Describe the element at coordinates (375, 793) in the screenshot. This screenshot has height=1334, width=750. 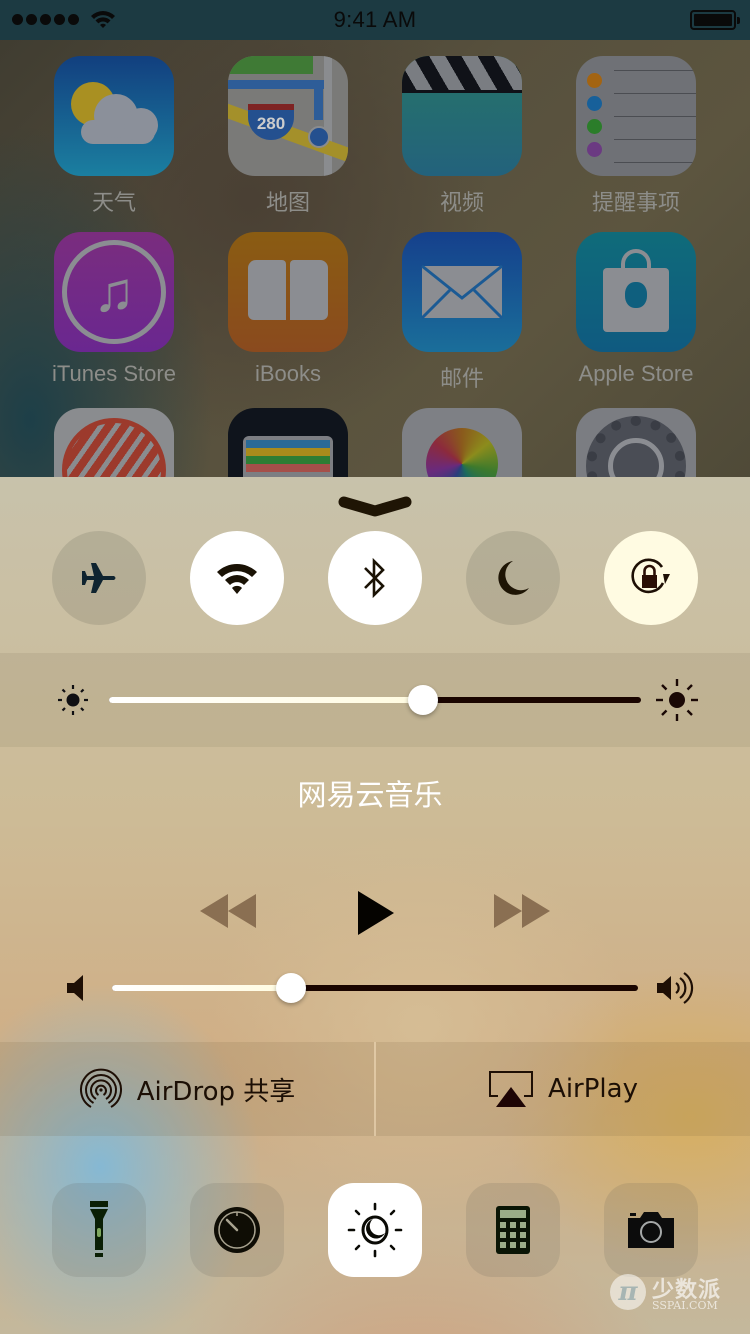
I see `now-playing-title: 网易云音乐` at that location.